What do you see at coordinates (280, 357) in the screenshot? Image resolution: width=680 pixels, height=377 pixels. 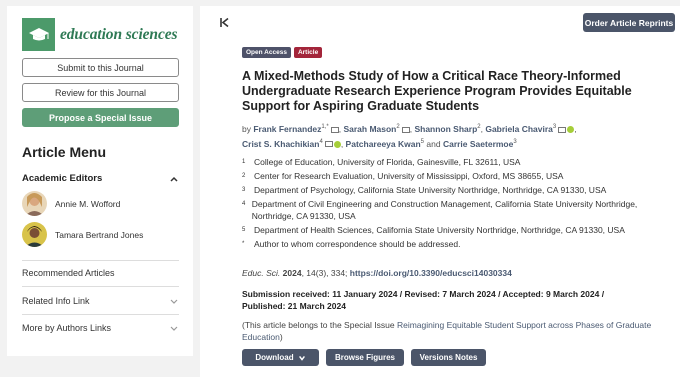 I see `download-button: Download` at bounding box center [280, 357].